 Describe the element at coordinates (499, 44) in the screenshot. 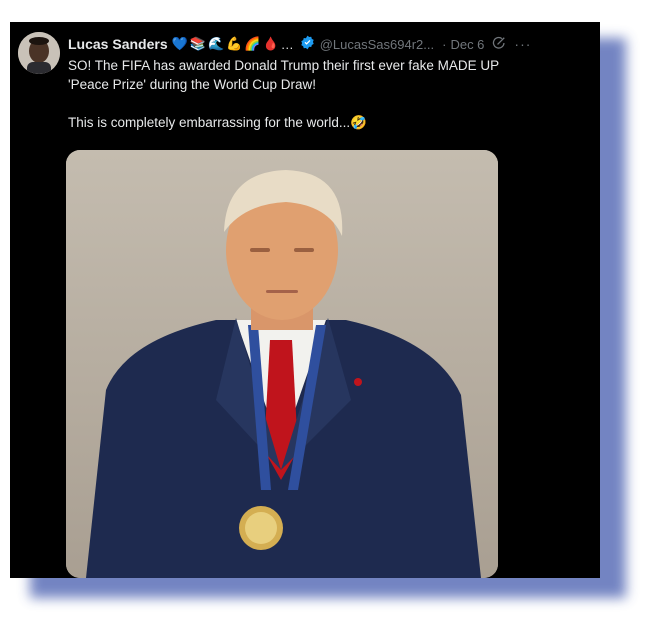

I see `grok-icon` at that location.